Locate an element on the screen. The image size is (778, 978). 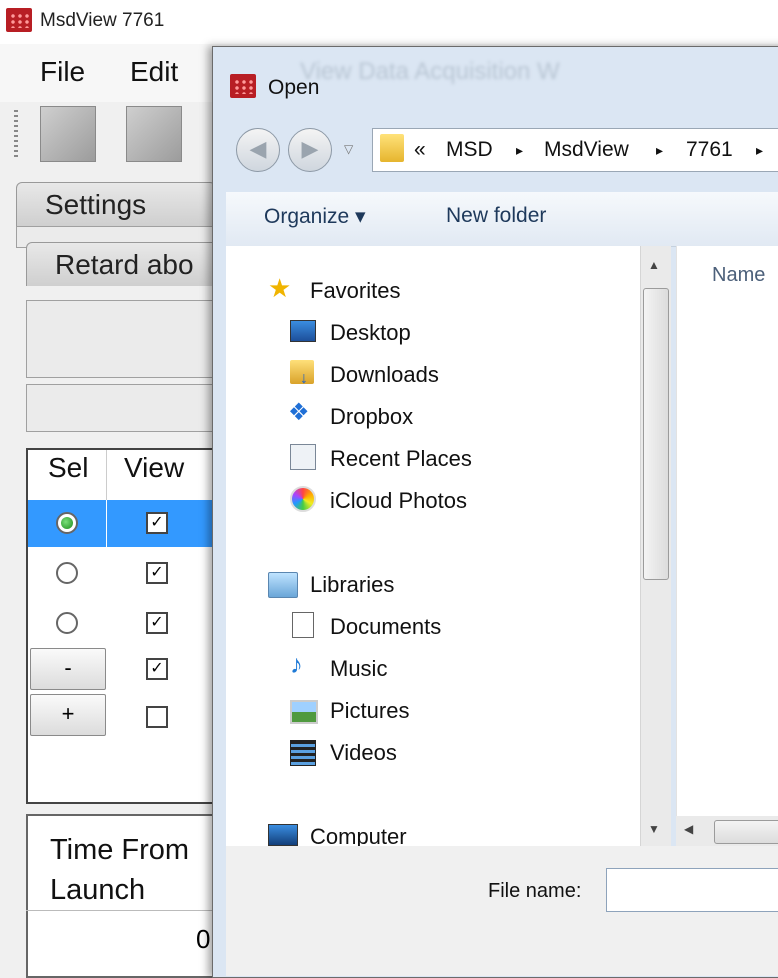
history-dropdown-icon: ▽ is located at coordinates (348, 149).